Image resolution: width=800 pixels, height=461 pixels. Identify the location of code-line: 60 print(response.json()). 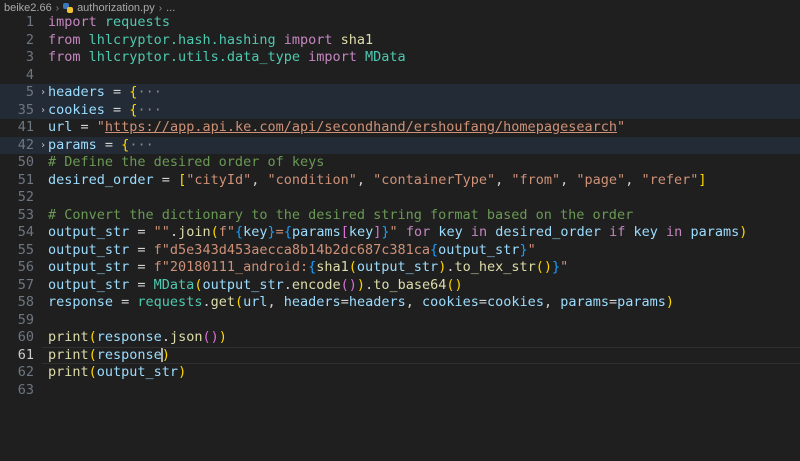
(400, 338).